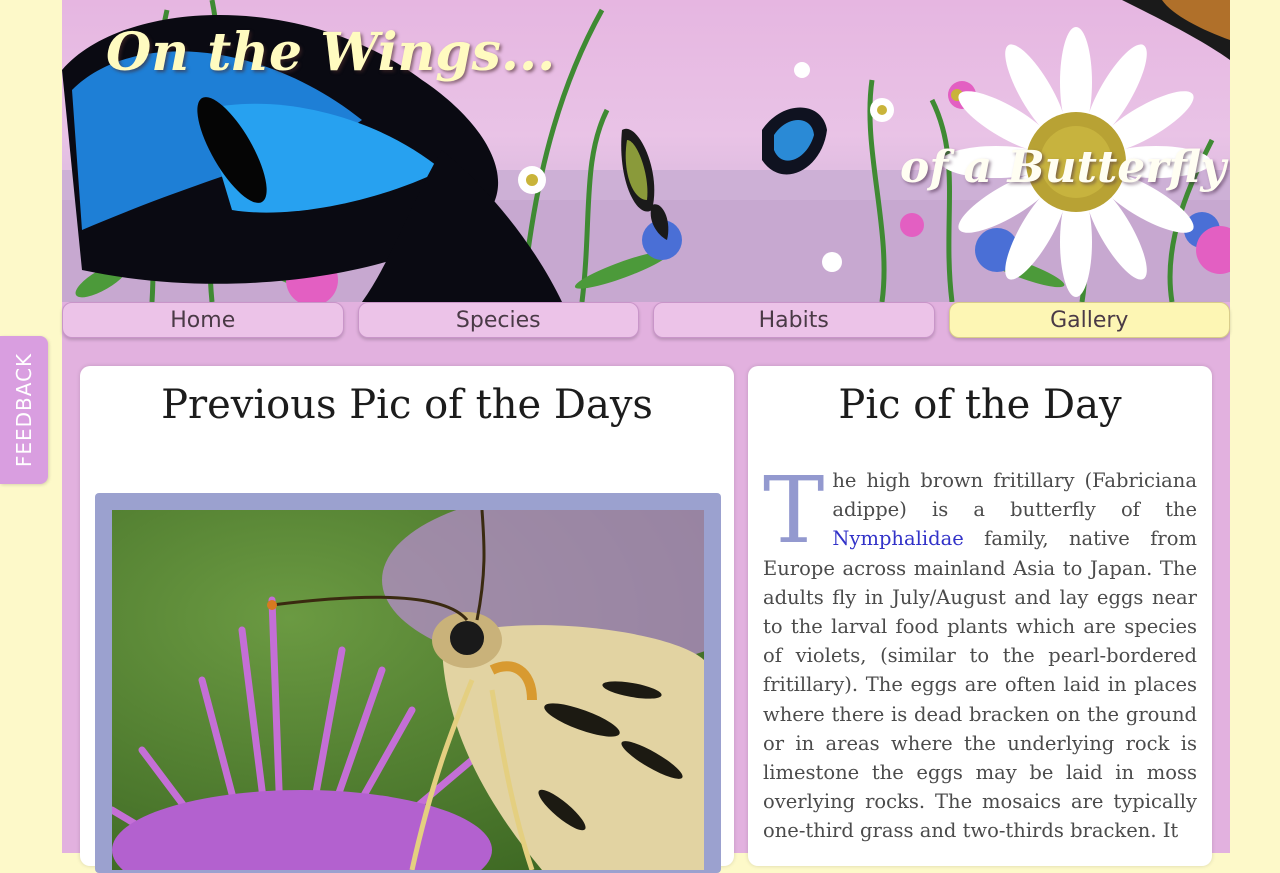 The image size is (1280, 873). What do you see at coordinates (407, 405) in the screenshot?
I see `previous-pics-heading: Previous Pic of the Days` at bounding box center [407, 405].